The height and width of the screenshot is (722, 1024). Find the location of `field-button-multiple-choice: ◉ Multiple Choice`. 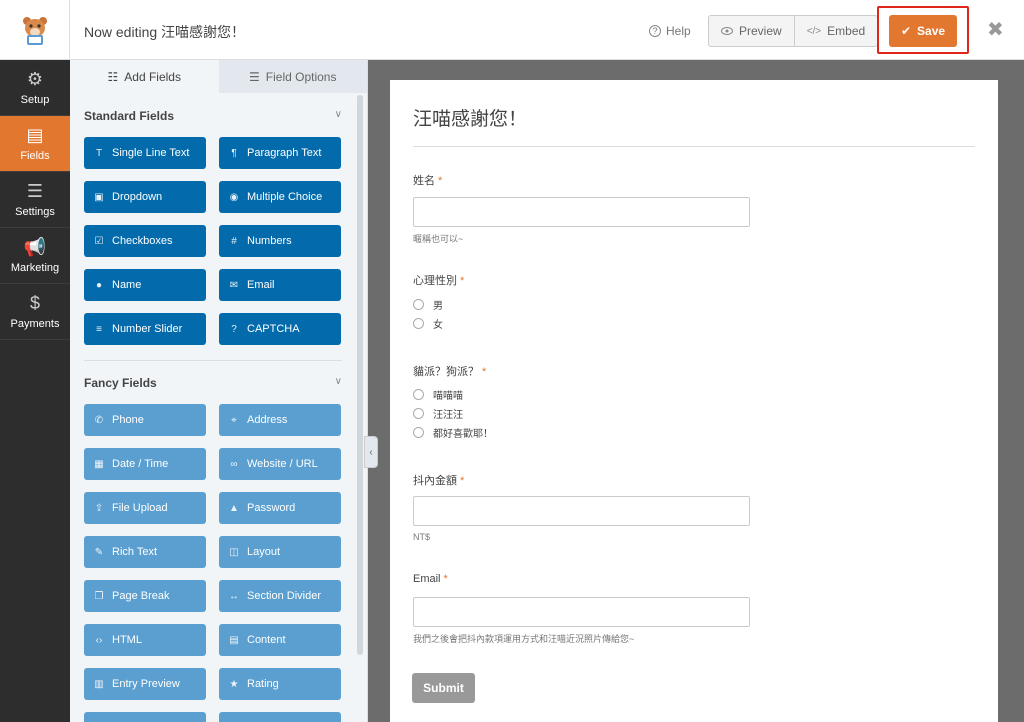

field-button-multiple-choice: ◉ Multiple Choice is located at coordinates (280, 197).